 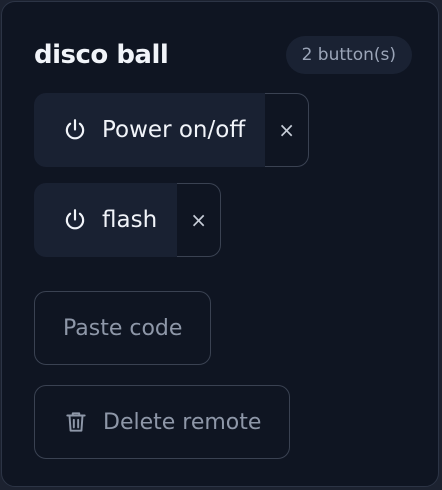 I want to click on power-on-off-label: Power on/off, so click(x=174, y=130).